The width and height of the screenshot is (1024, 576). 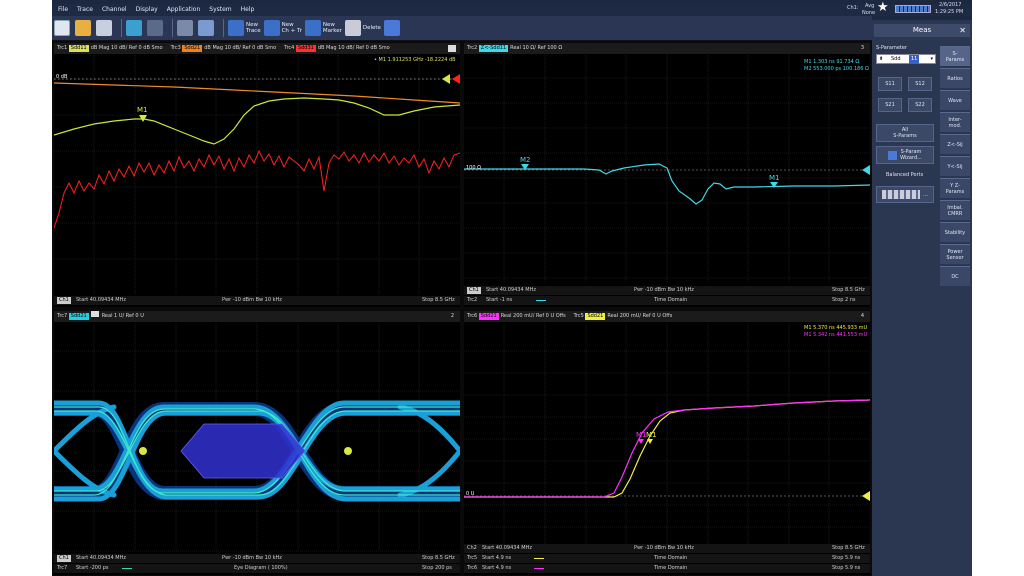 What do you see at coordinates (472, 568) in the screenshot?
I see `trc6-footer-label: Trc6` at bounding box center [472, 568].